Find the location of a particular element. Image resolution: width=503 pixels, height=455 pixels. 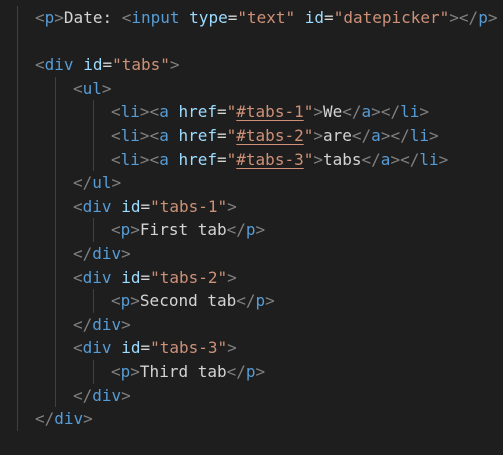

code-line: <li><a href="#tabs-1">We</a></li> is located at coordinates (251, 112).